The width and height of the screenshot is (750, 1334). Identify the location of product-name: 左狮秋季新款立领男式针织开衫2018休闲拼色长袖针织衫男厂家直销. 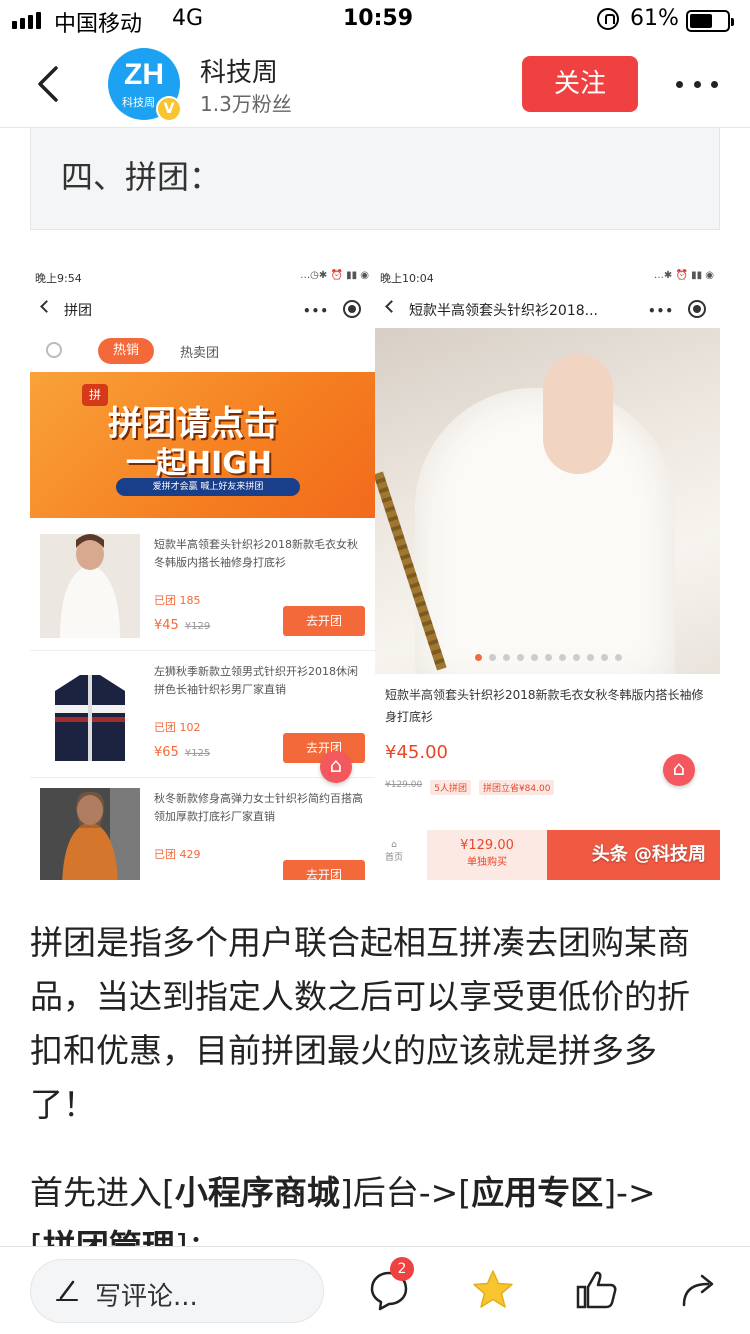
(256, 680).